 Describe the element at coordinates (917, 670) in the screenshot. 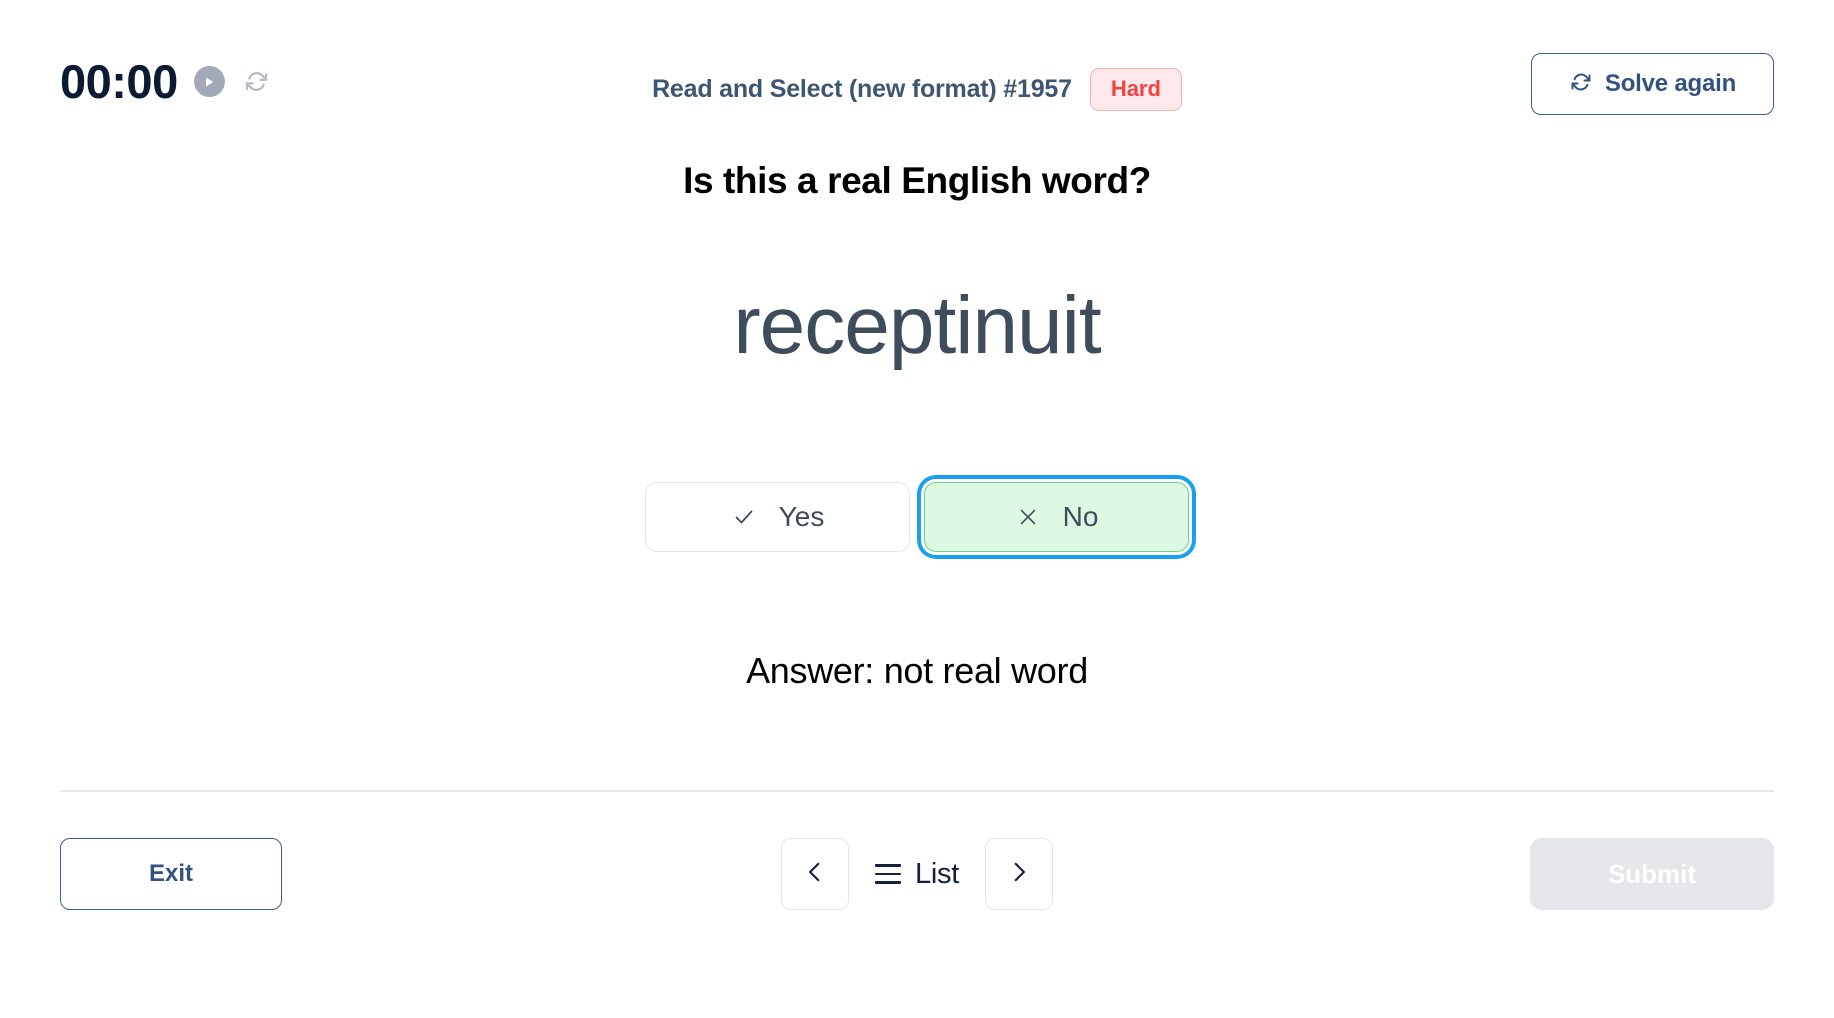

I see `answer-text: Answer: not real word` at that location.